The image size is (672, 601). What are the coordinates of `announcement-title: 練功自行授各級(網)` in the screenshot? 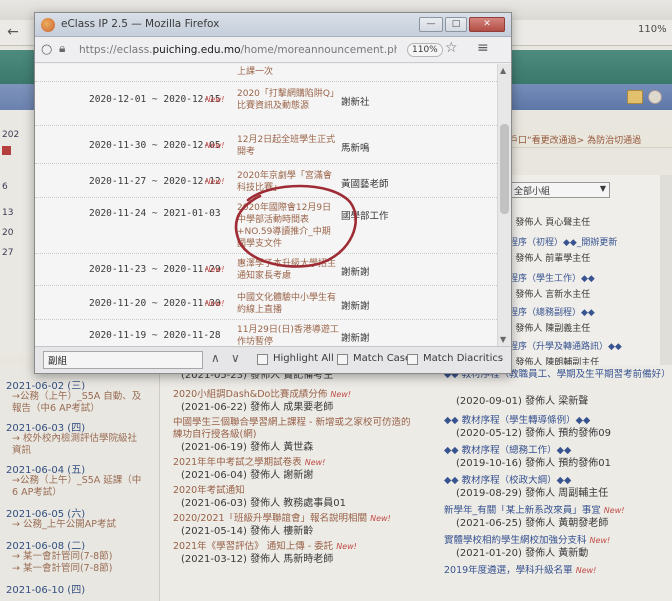 It's located at (215, 434).